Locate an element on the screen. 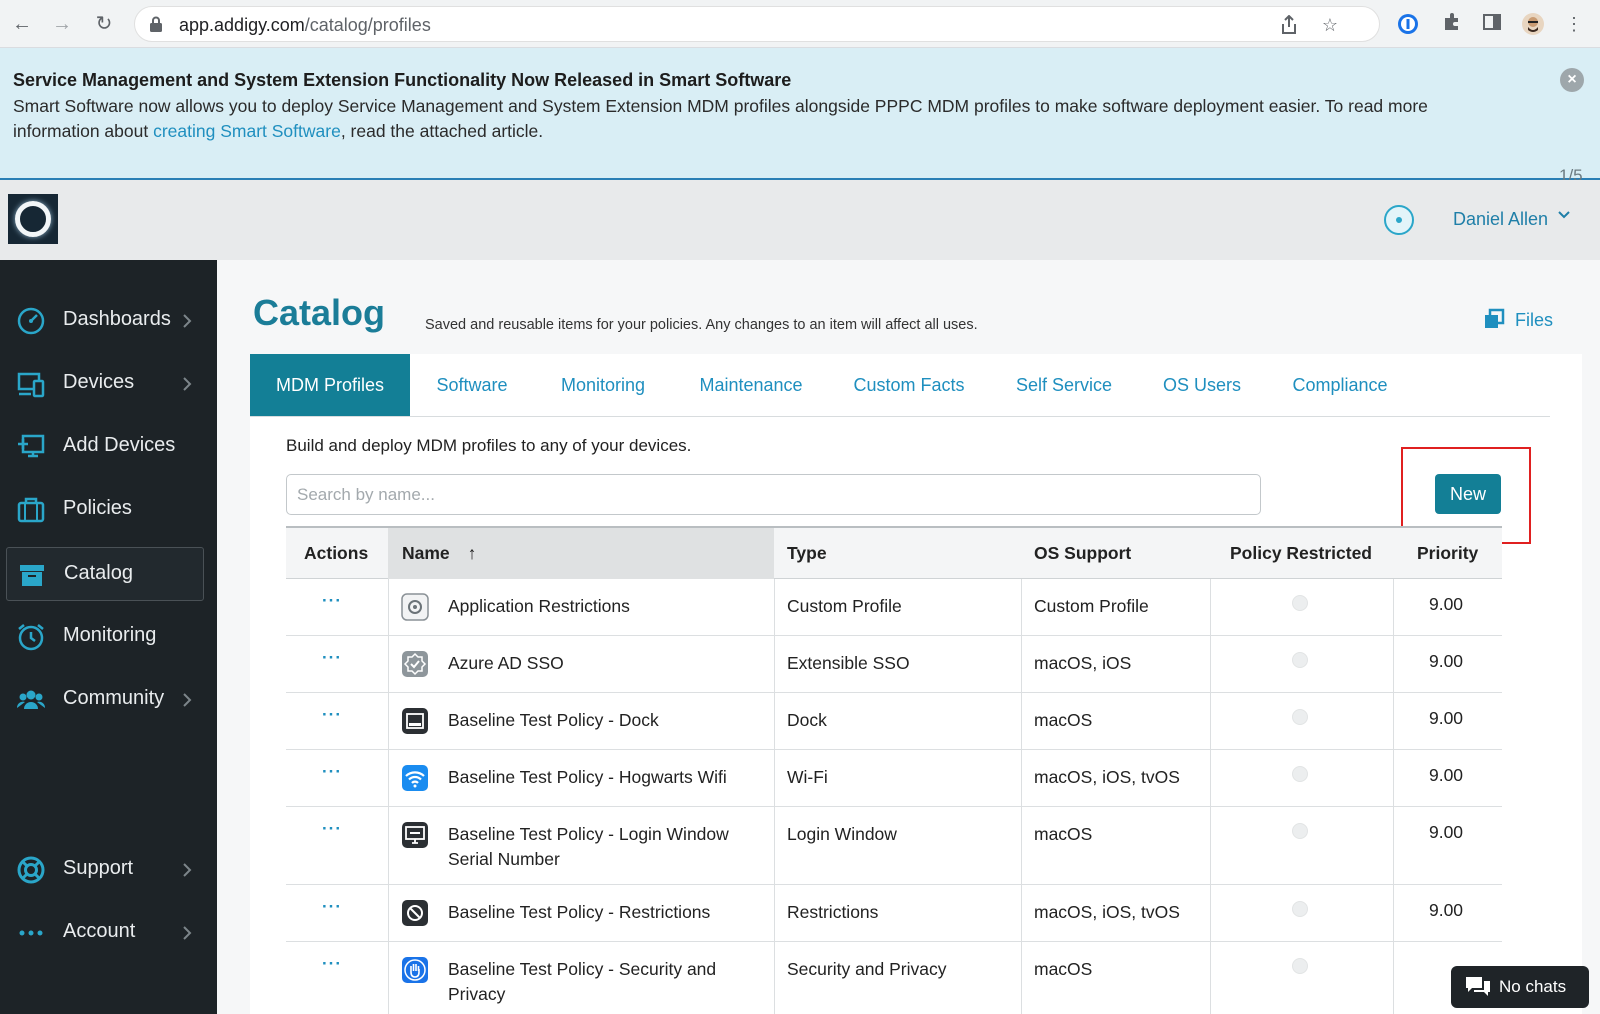  bookmark-star-icon: ☆ is located at coordinates (1330, 26).